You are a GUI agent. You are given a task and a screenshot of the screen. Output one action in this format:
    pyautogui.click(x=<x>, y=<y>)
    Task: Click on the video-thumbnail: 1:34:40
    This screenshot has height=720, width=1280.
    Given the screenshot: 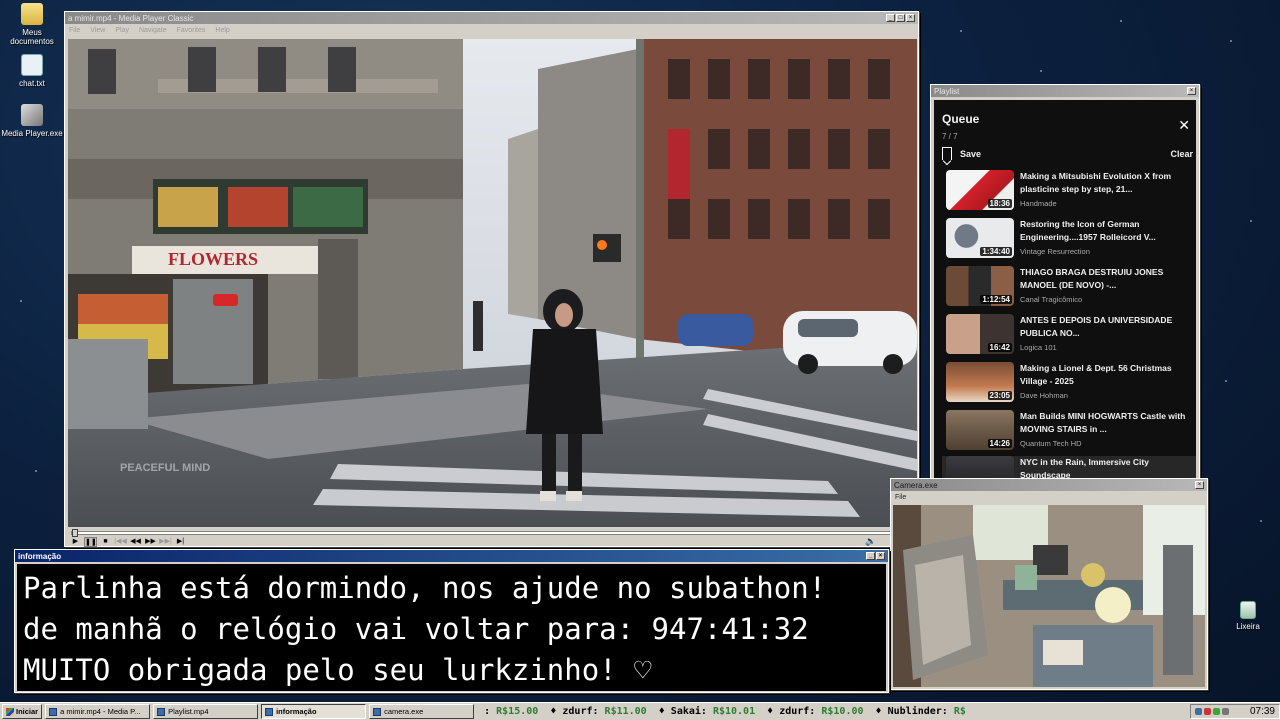 What is the action you would take?
    pyautogui.click(x=980, y=238)
    